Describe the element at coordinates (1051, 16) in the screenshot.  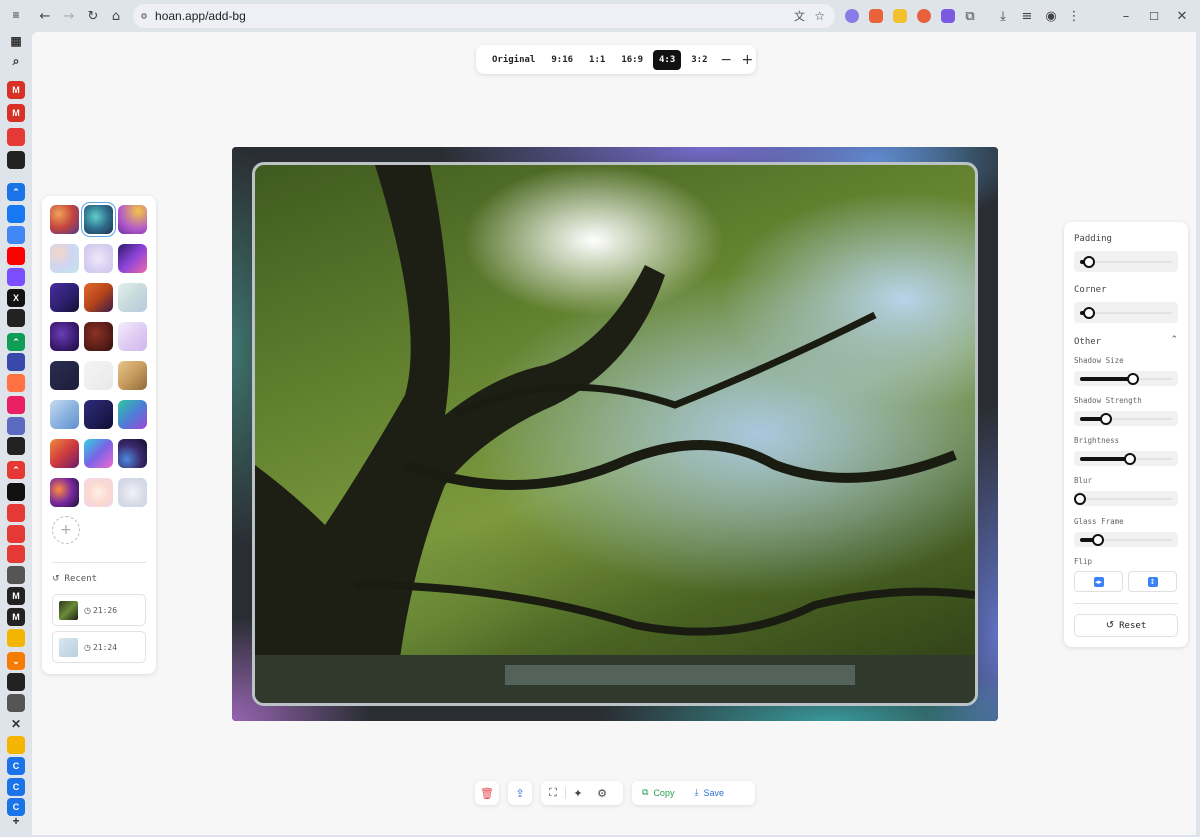
I see `profile-avatar-icon: ◉` at that location.